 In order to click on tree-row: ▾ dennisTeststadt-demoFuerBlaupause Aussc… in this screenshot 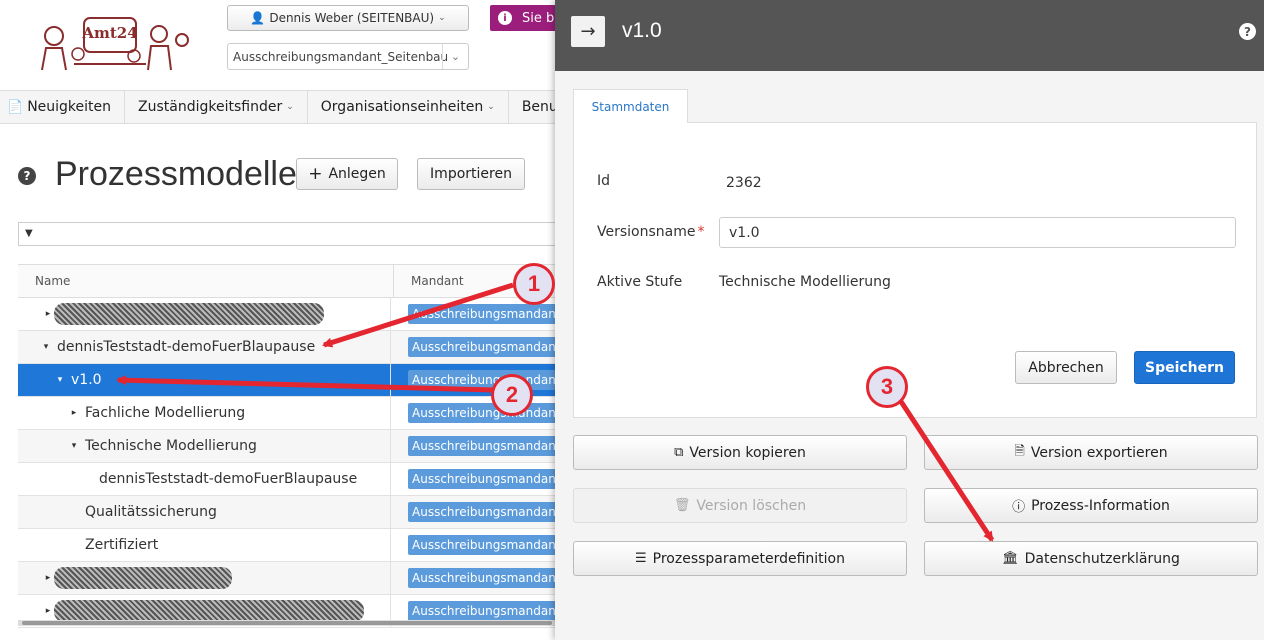, I will do `click(288, 347)`.